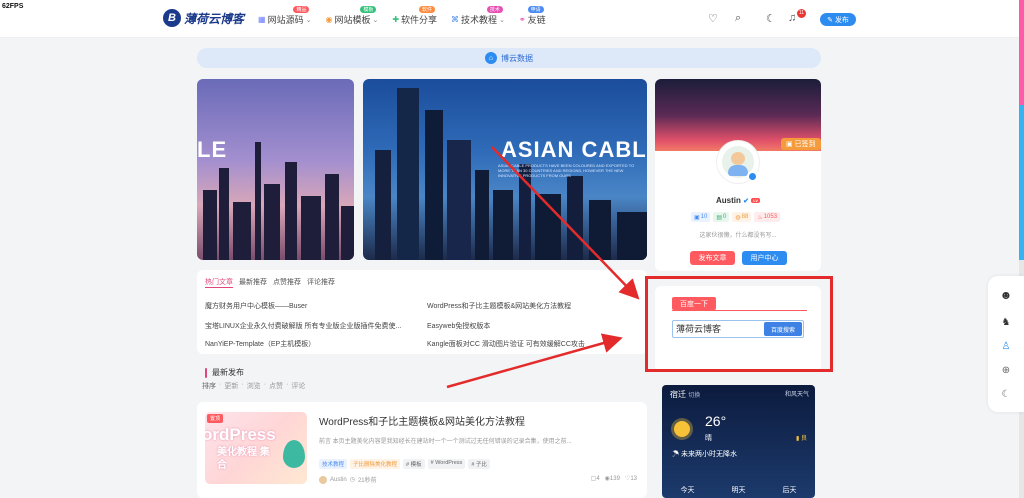  I want to click on fire-icon: ♨, so click(760, 217).